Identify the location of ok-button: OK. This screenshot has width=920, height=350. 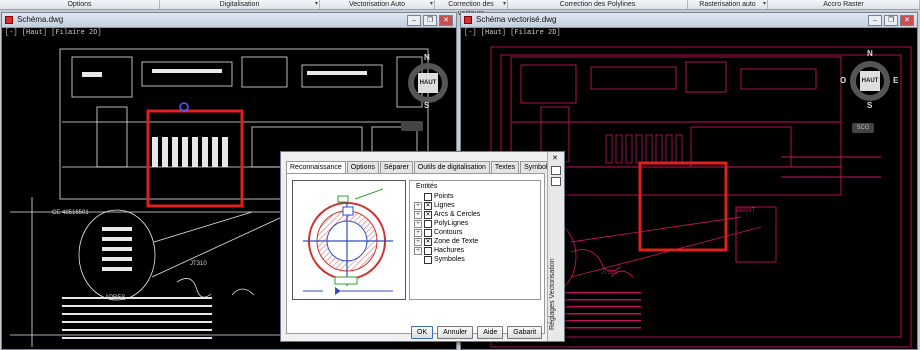
(422, 332).